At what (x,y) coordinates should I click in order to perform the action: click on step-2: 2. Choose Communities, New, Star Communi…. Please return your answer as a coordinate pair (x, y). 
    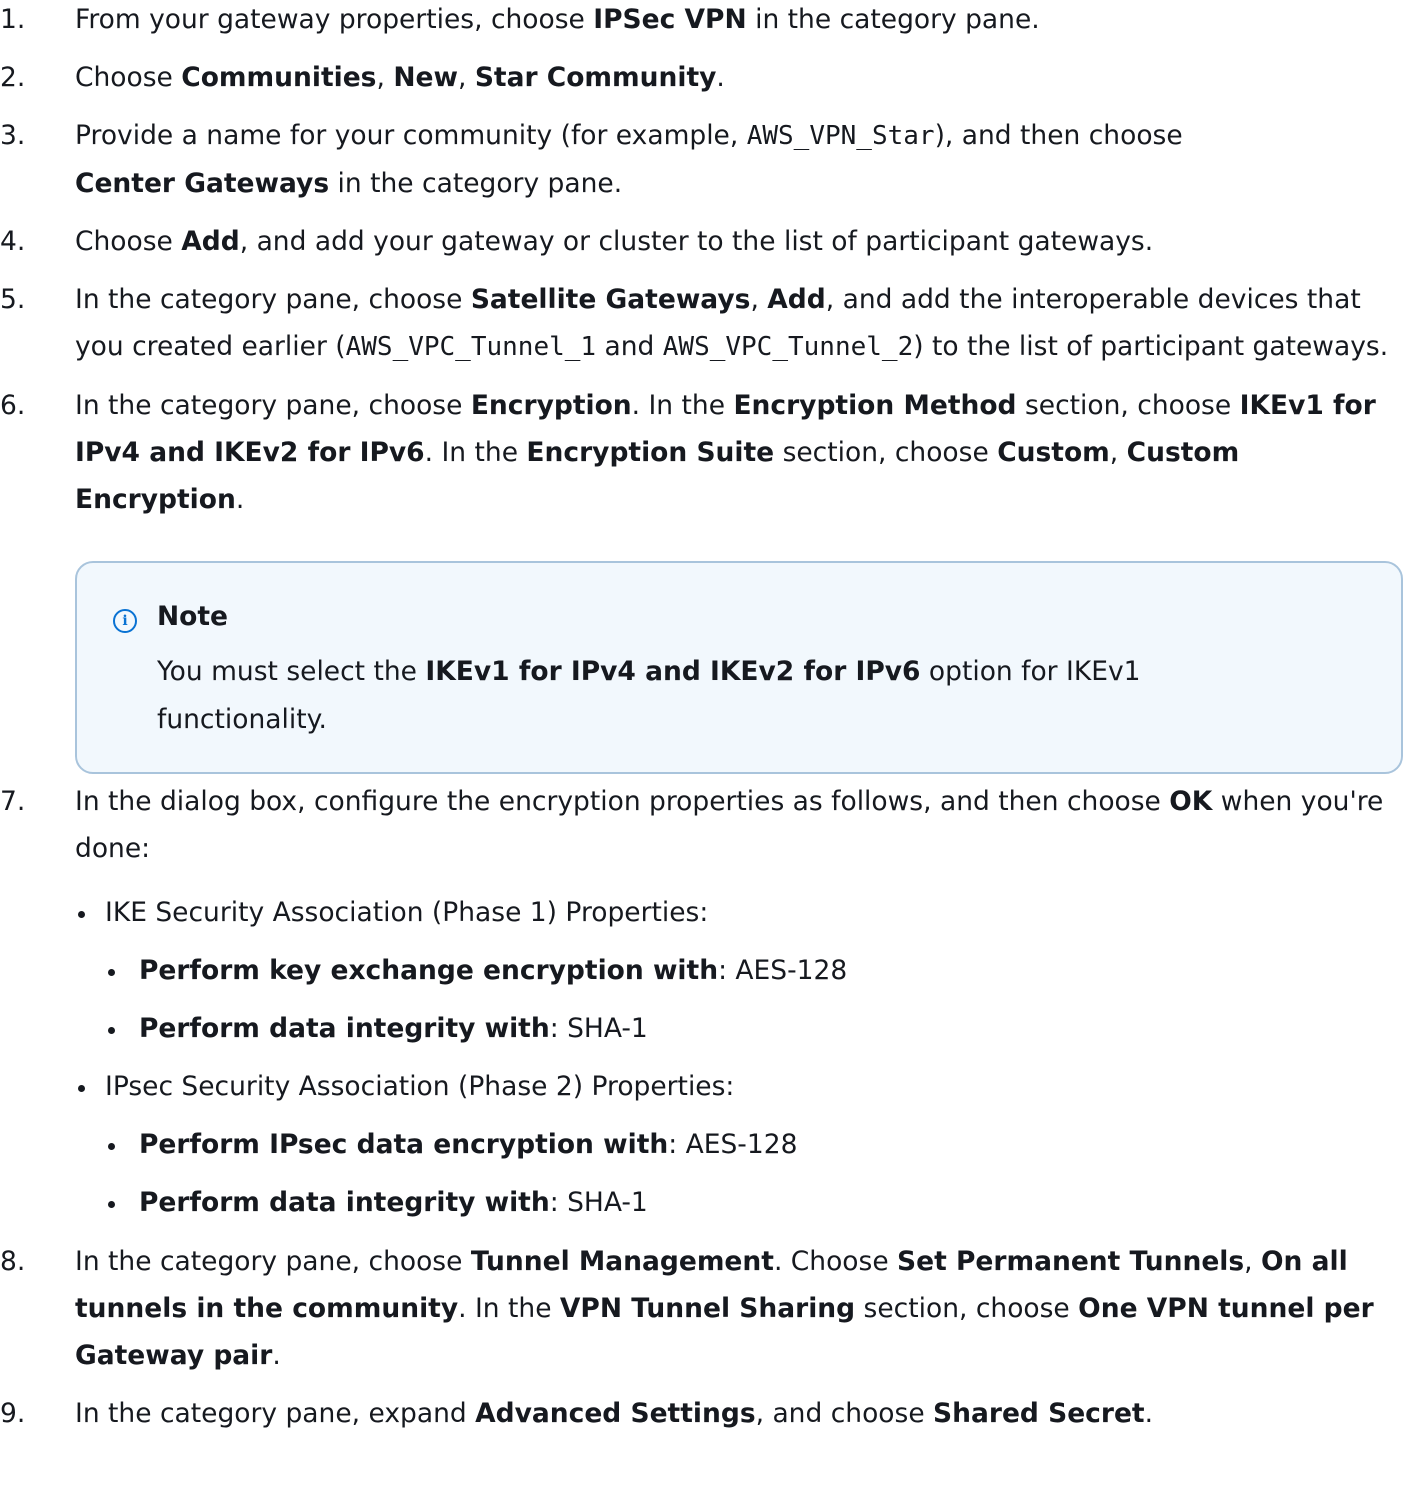
    Looking at the image, I should click on (701, 77).